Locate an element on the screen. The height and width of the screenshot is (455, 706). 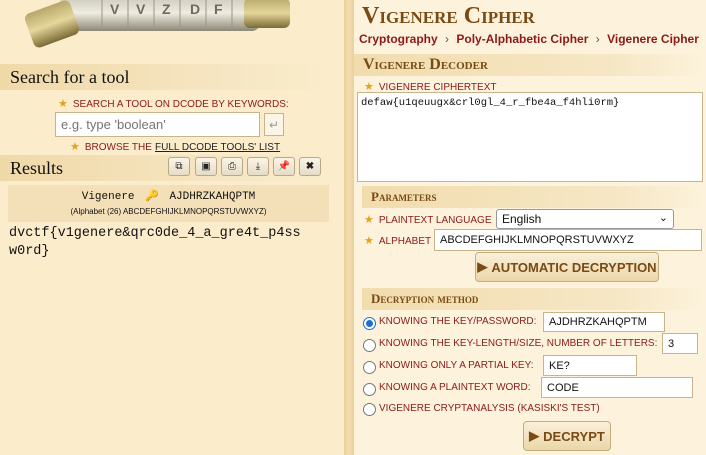
svg-text: F is located at coordinates (218, 9).